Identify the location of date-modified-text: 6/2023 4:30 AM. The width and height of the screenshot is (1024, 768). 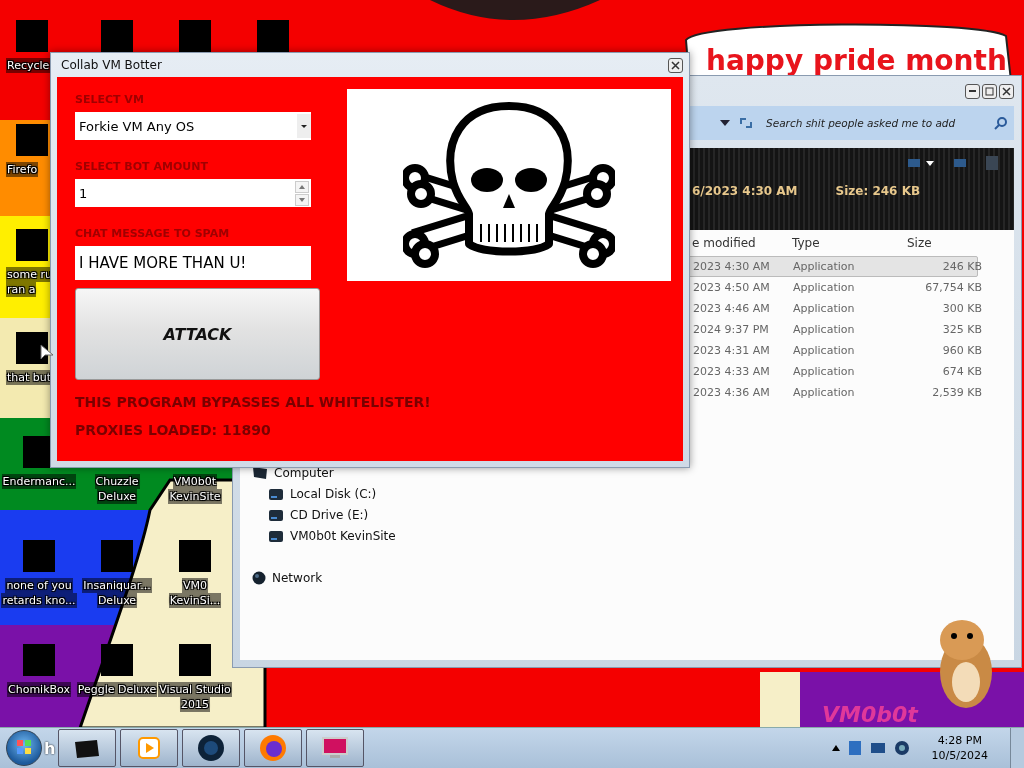
(745, 191).